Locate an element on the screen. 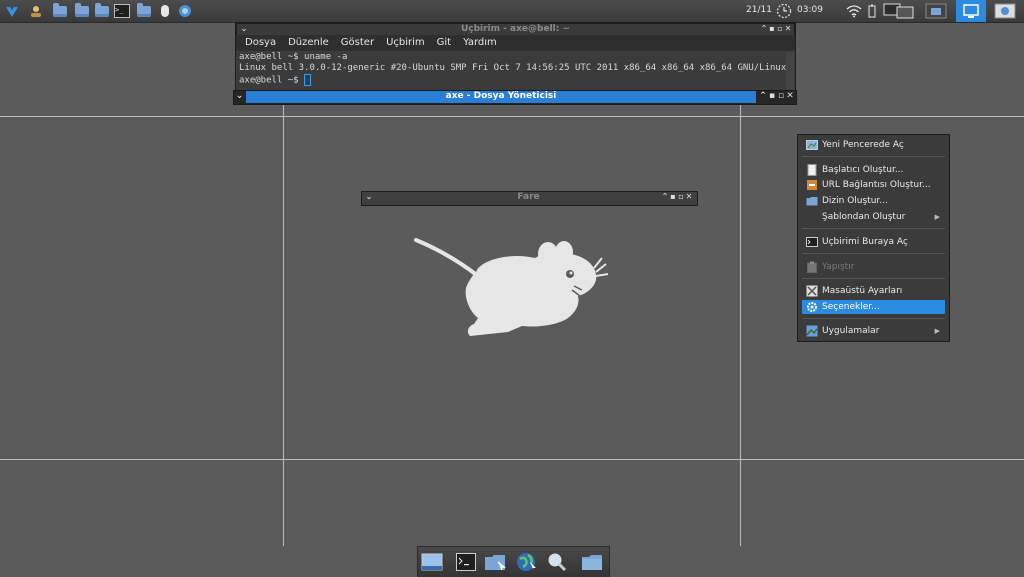 The height and width of the screenshot is (577, 1024). applications-icon is located at coordinates (812, 331).